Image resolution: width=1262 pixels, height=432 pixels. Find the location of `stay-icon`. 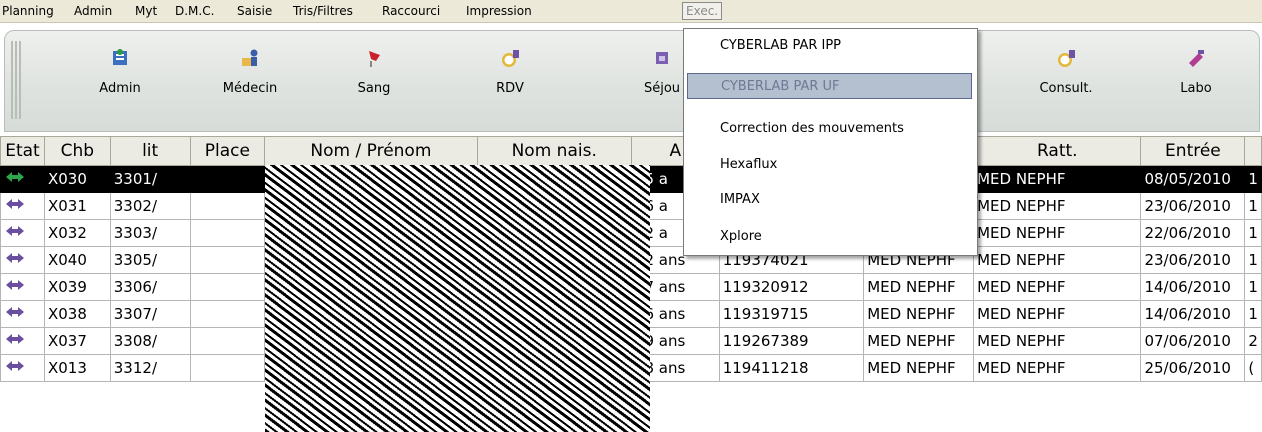

stay-icon is located at coordinates (662, 58).